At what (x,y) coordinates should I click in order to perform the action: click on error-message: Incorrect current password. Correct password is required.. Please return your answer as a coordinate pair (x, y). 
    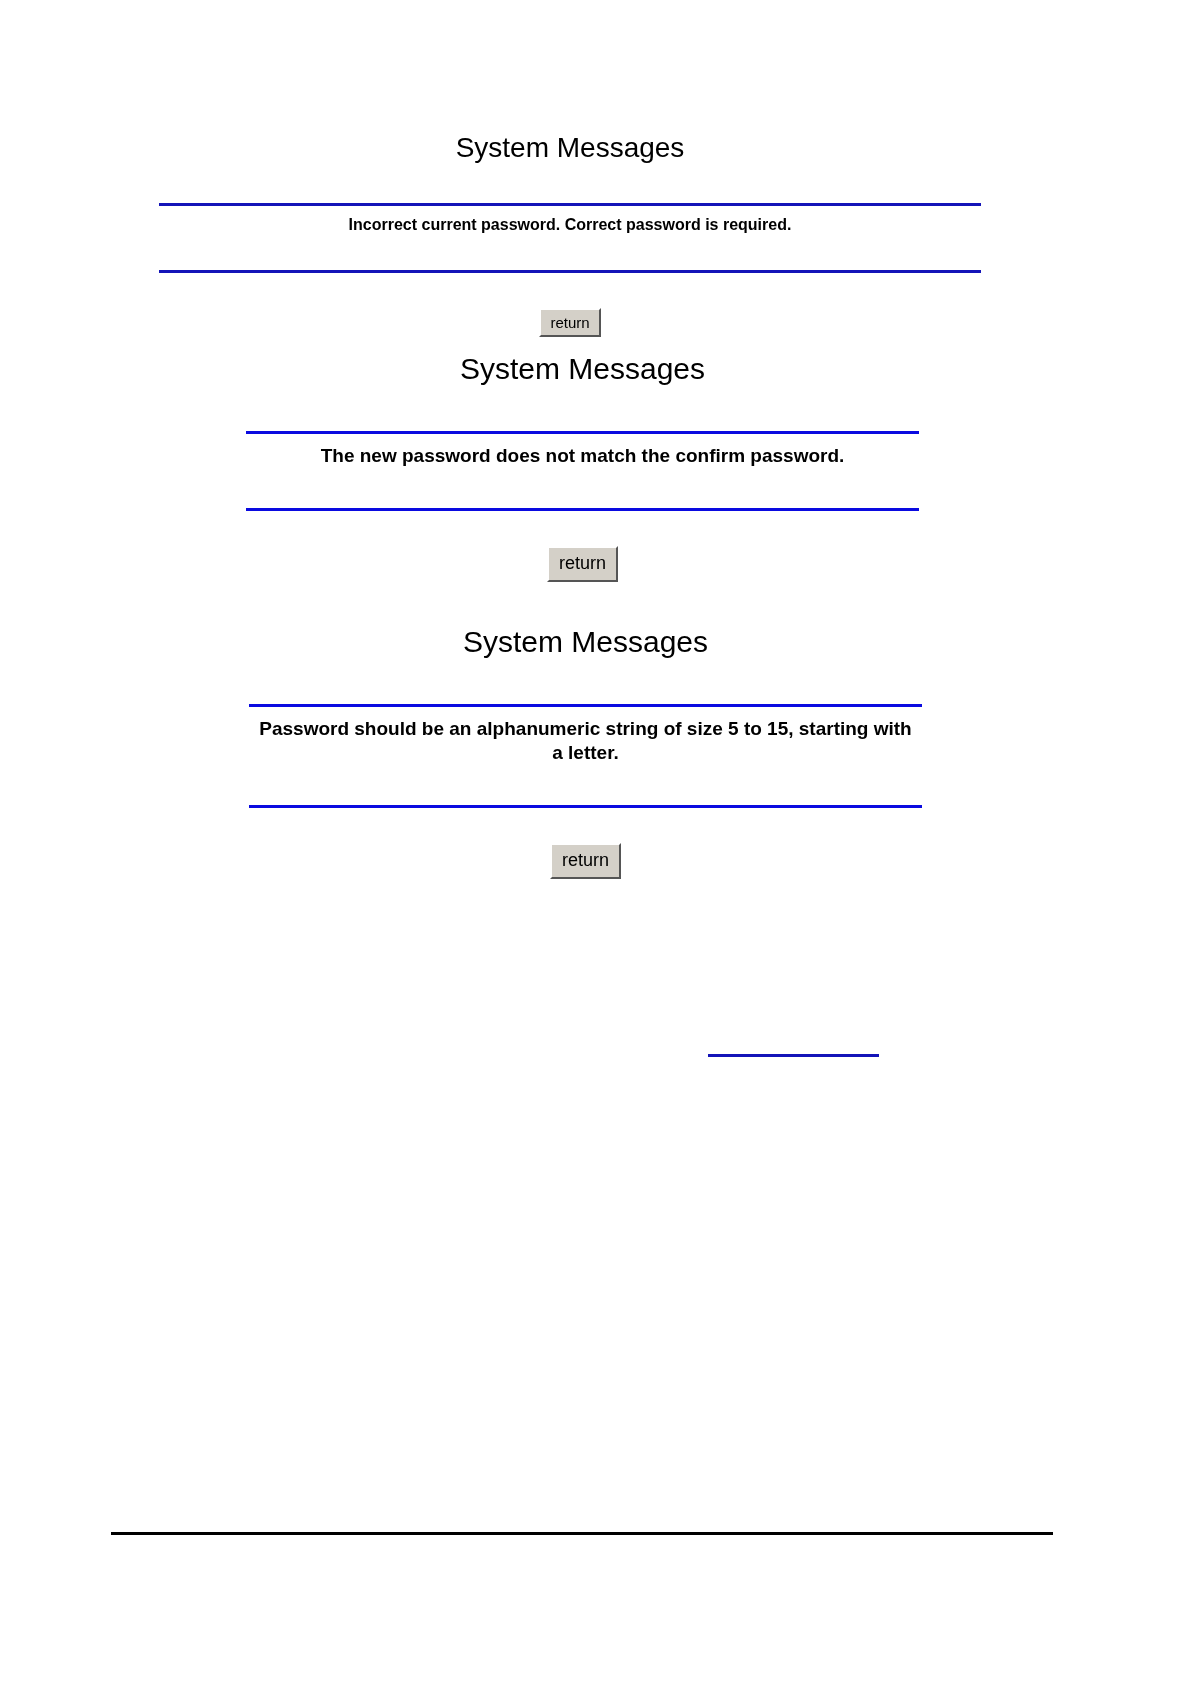
    Looking at the image, I should click on (570, 225).